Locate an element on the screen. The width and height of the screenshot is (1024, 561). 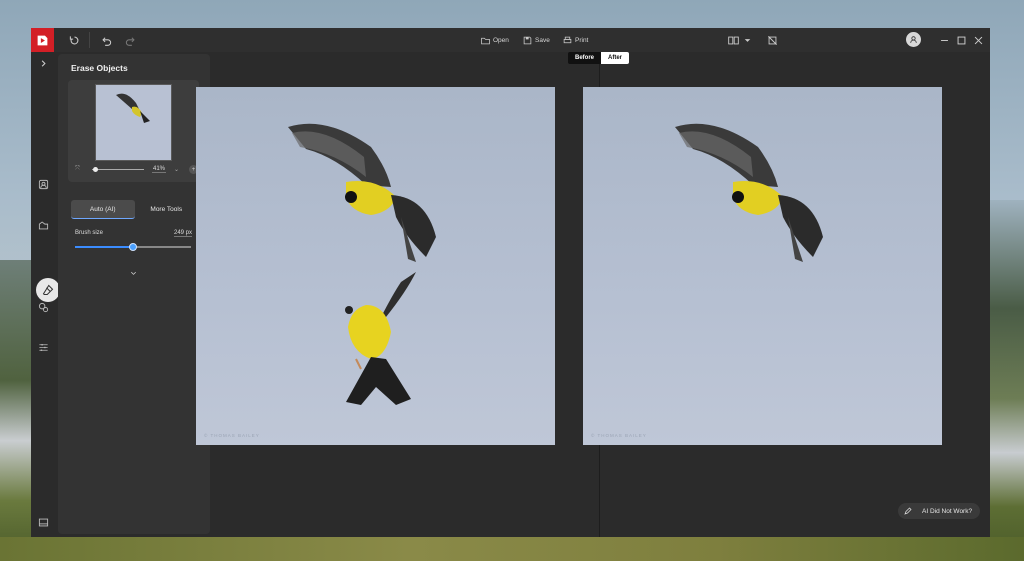
panel-title: Erase Objects is located at coordinates (99, 68).